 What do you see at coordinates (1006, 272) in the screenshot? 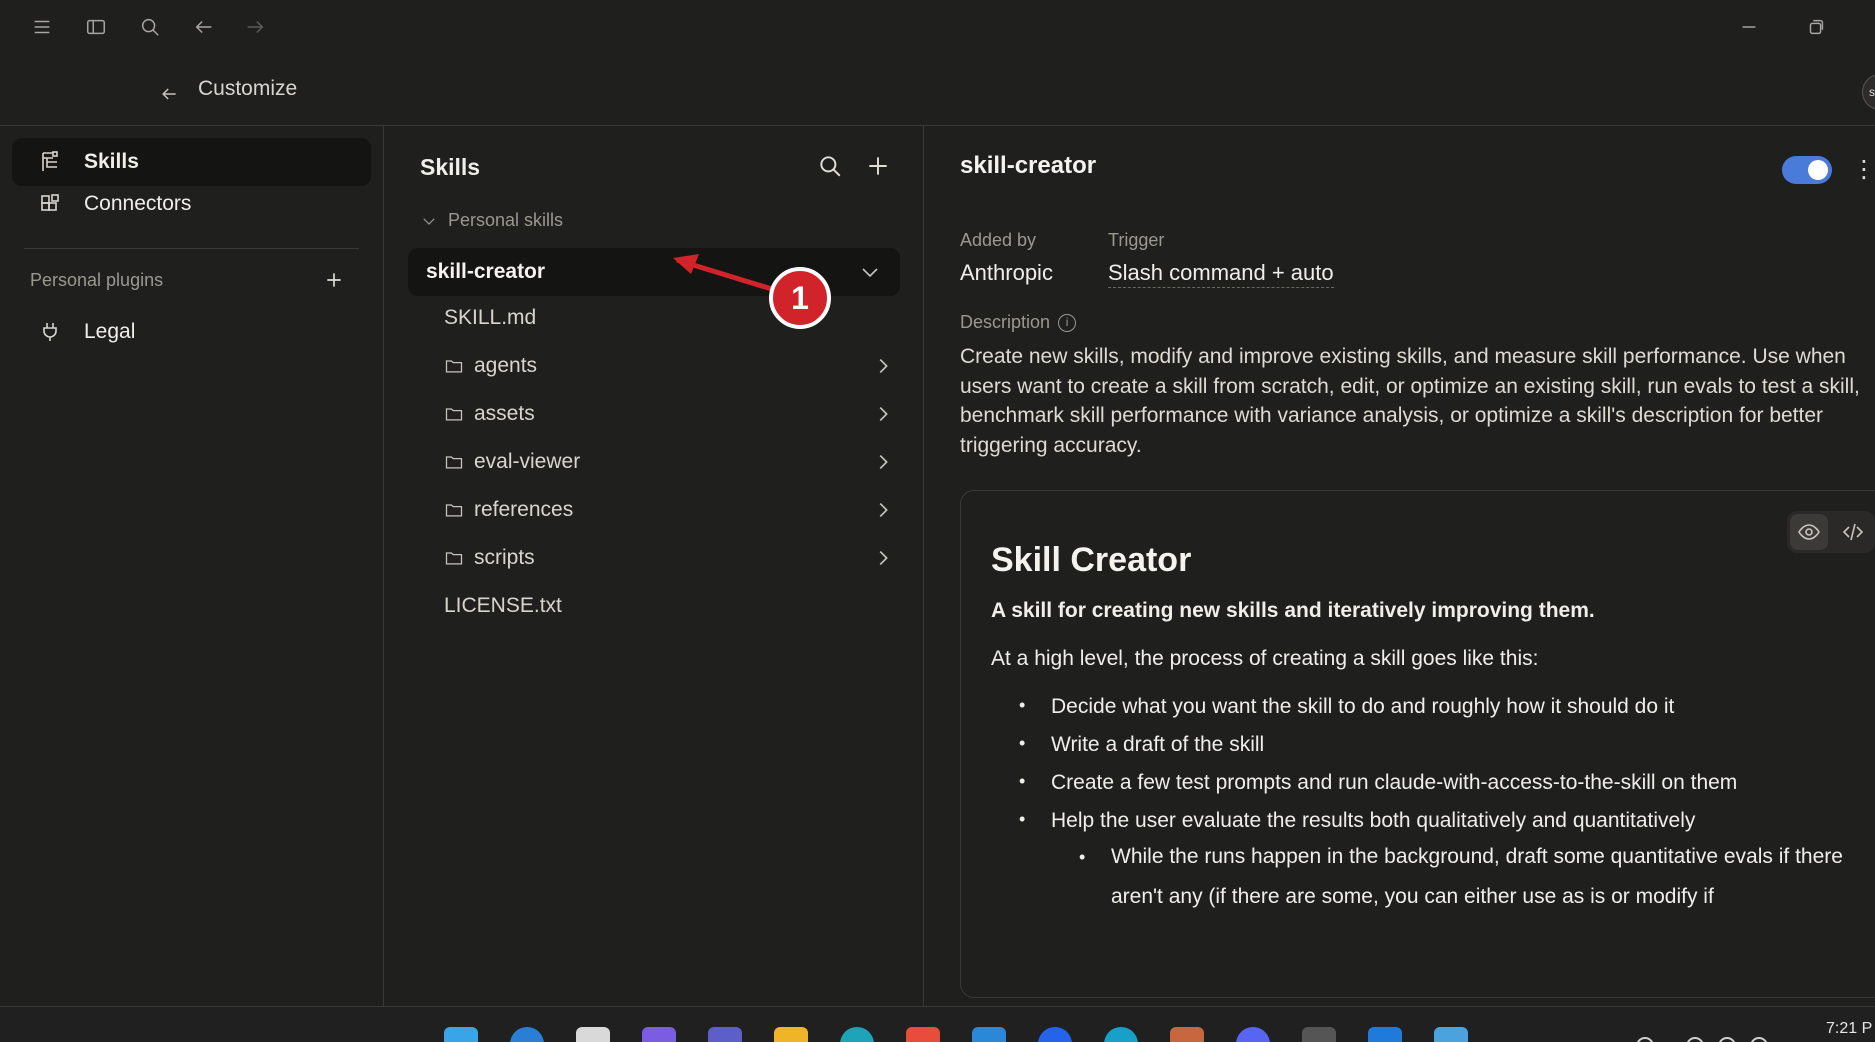
I see `added-by-value: Anthropic` at bounding box center [1006, 272].